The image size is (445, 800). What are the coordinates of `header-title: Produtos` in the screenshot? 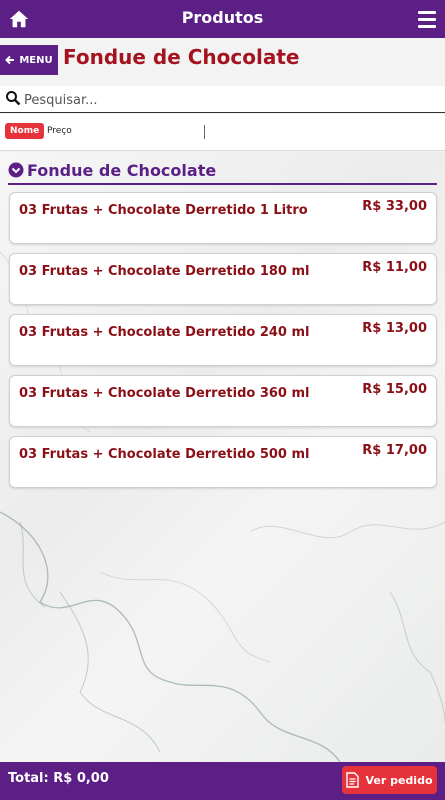 It's located at (222, 17).